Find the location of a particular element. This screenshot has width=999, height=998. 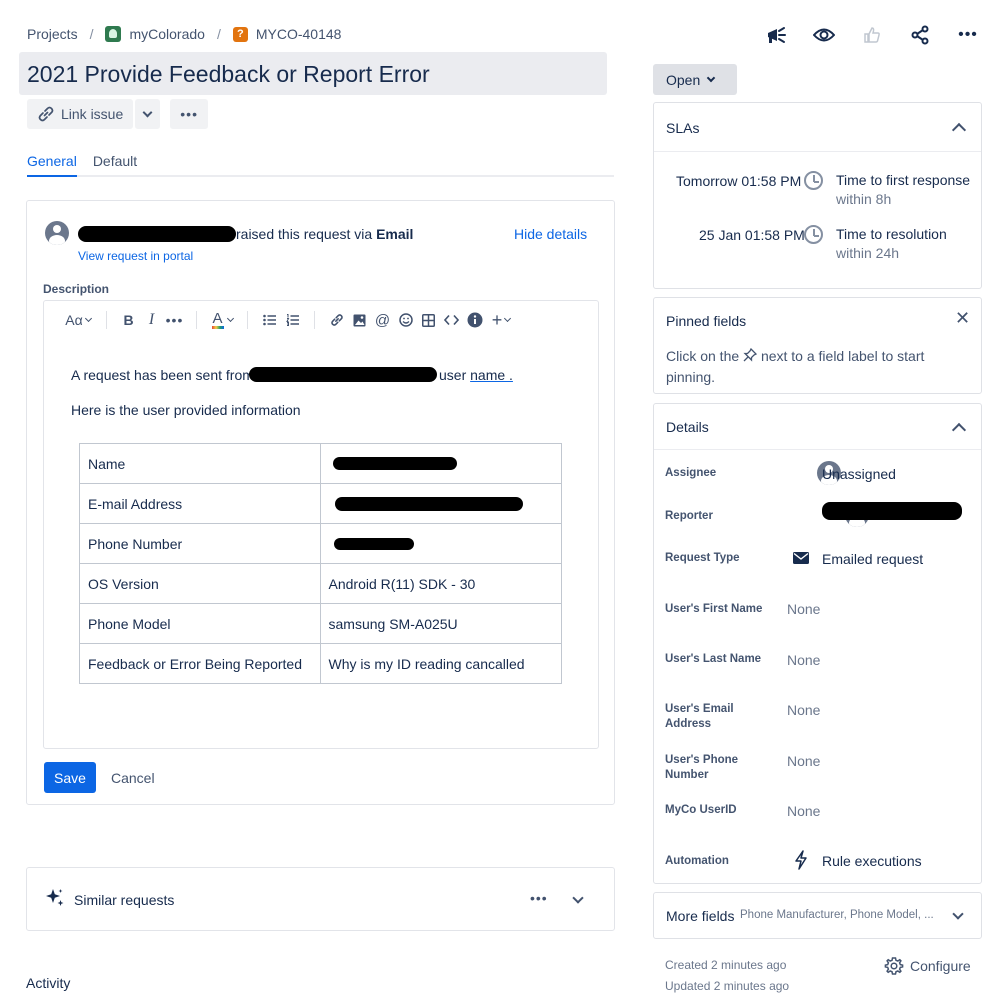

thumbs-up-icon is located at coordinates (872, 35).